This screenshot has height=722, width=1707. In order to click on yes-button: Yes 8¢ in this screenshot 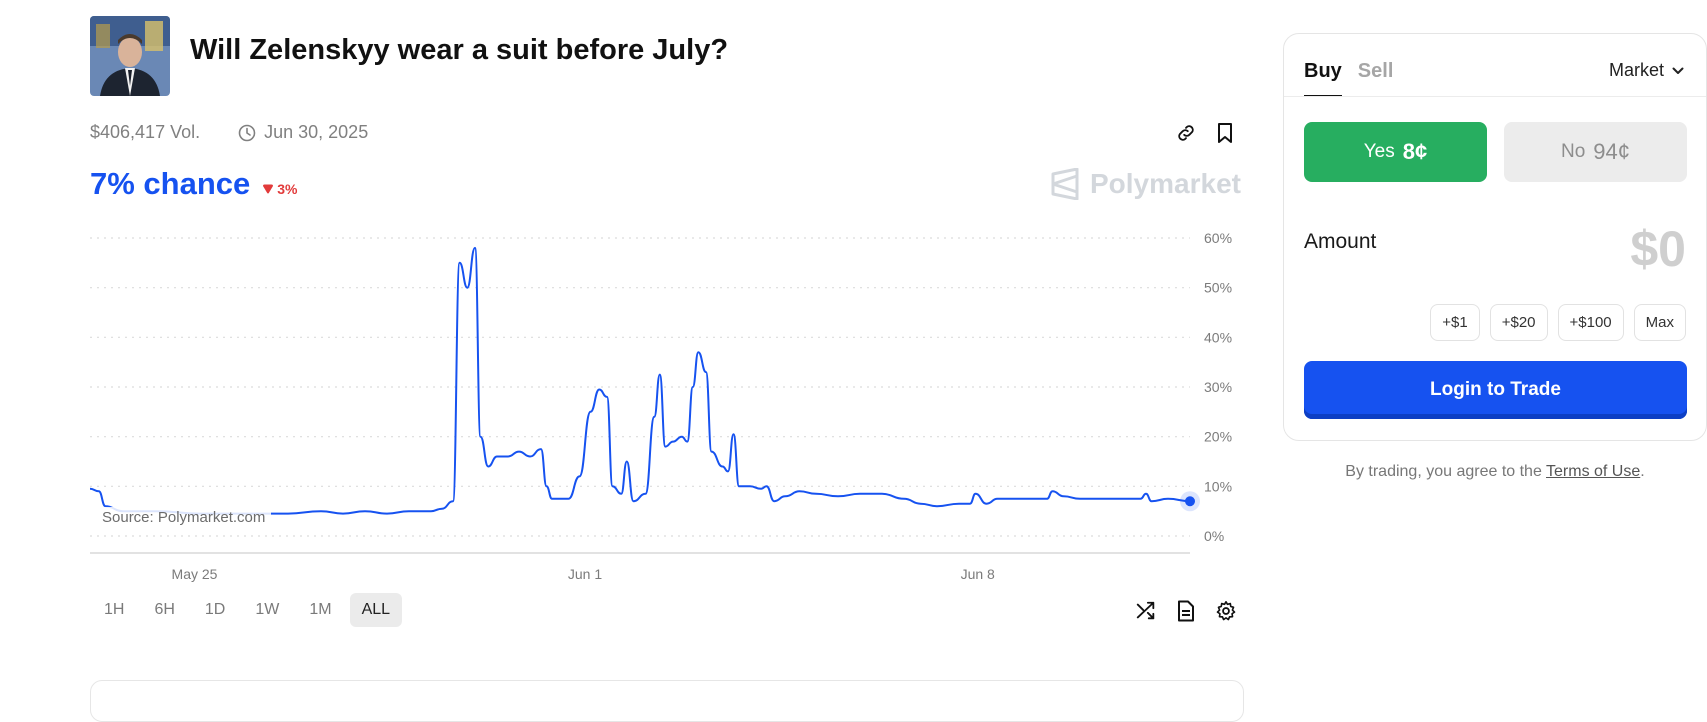, I will do `click(1395, 152)`.